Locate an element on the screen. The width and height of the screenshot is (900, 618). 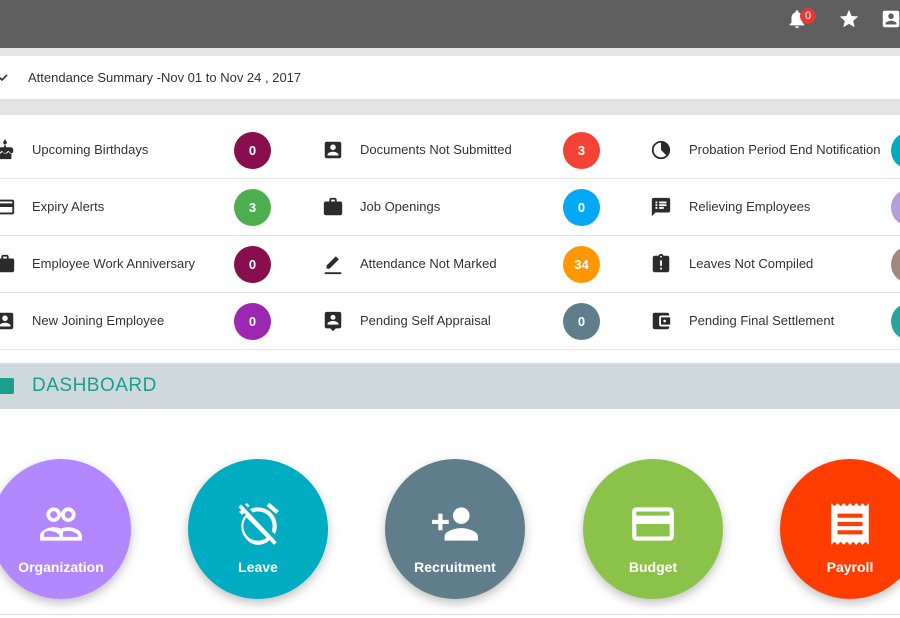
account-box-icon is located at coordinates (890, 20).